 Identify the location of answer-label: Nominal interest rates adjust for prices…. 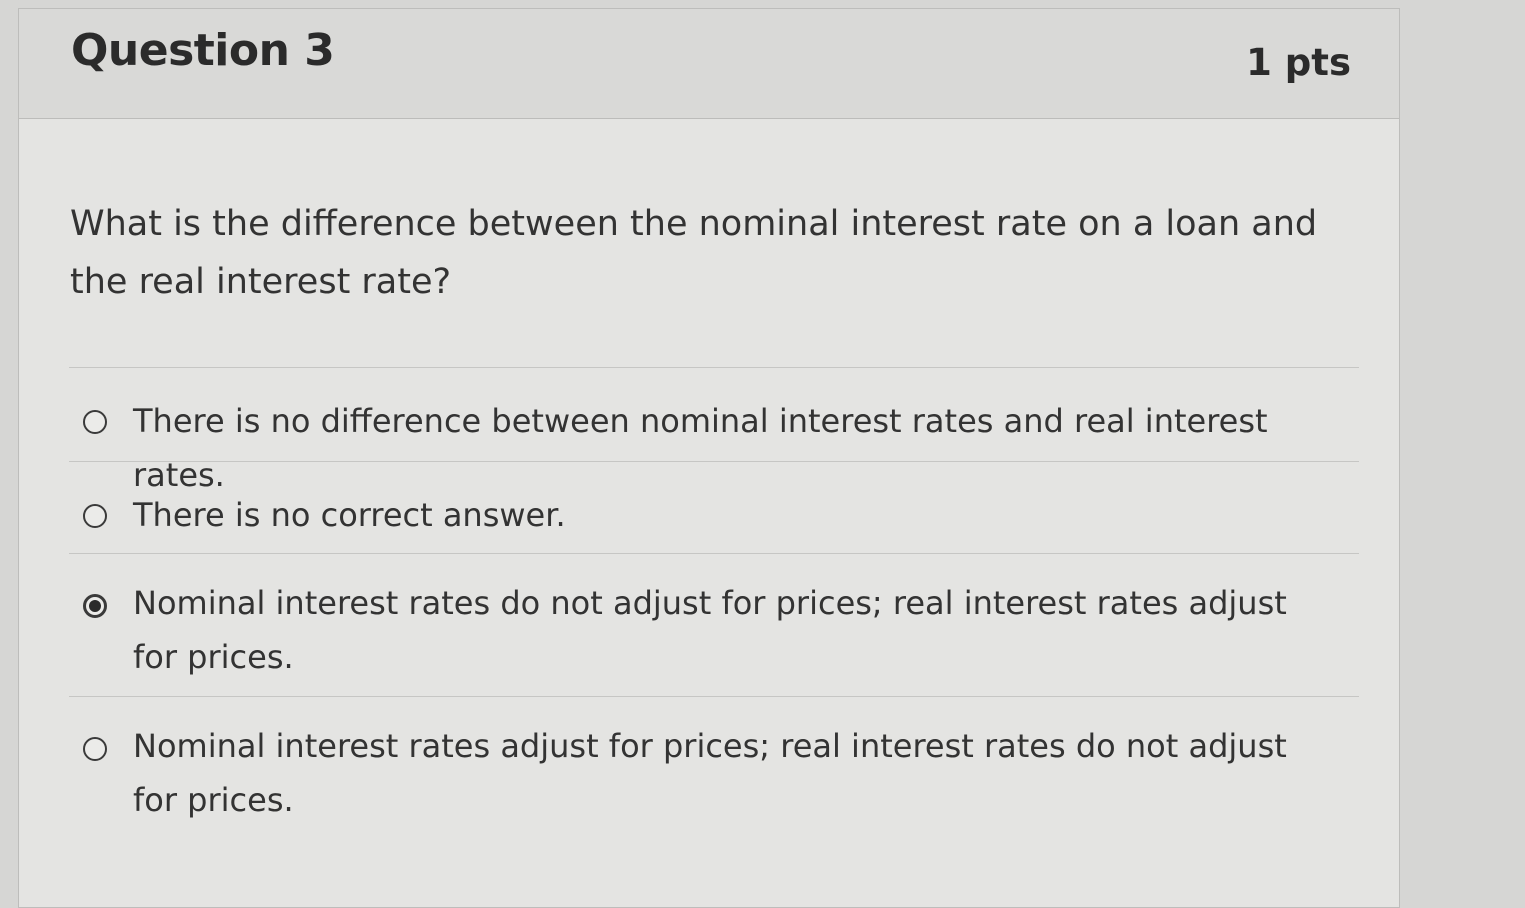
(723, 773).